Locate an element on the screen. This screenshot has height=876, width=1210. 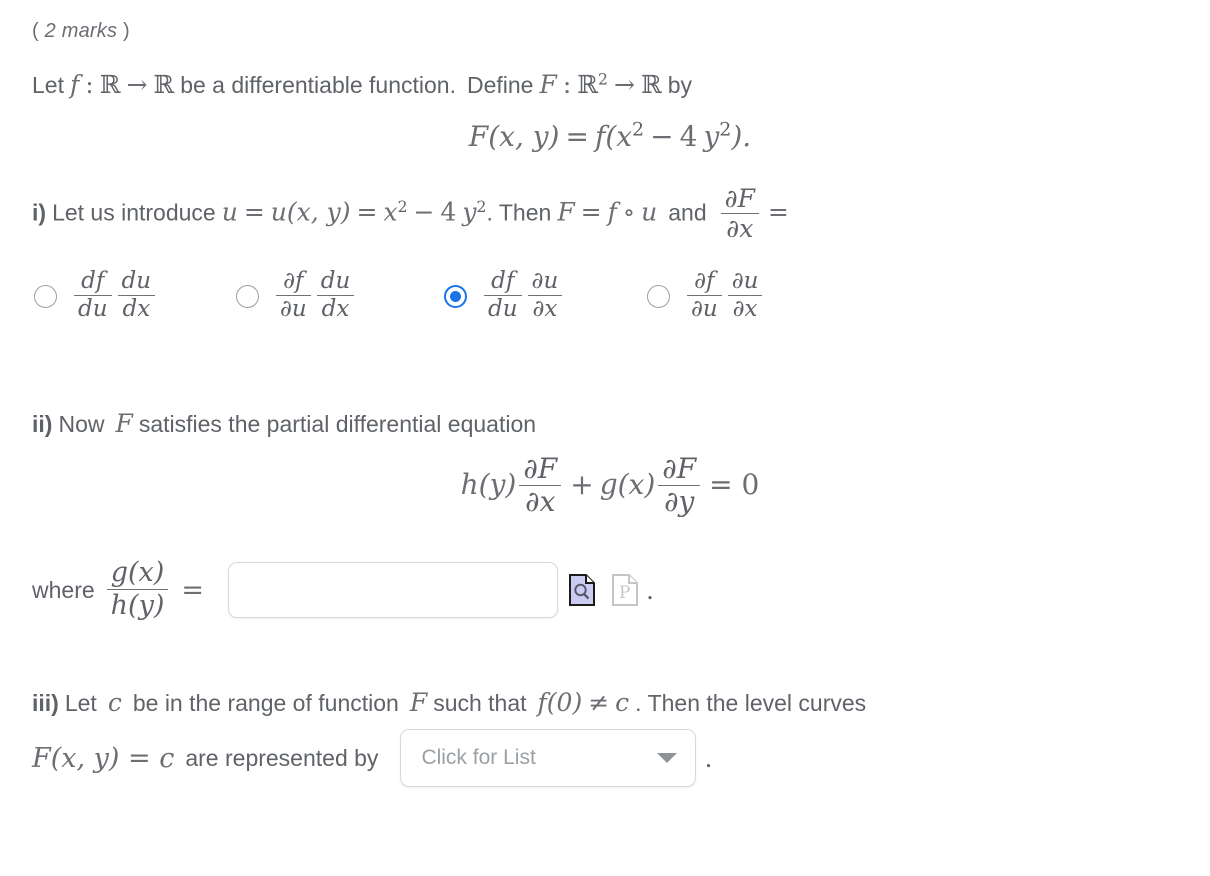
part-i-partial-F-partial-x: ∂F ∂x is located at coordinates (739, 214).